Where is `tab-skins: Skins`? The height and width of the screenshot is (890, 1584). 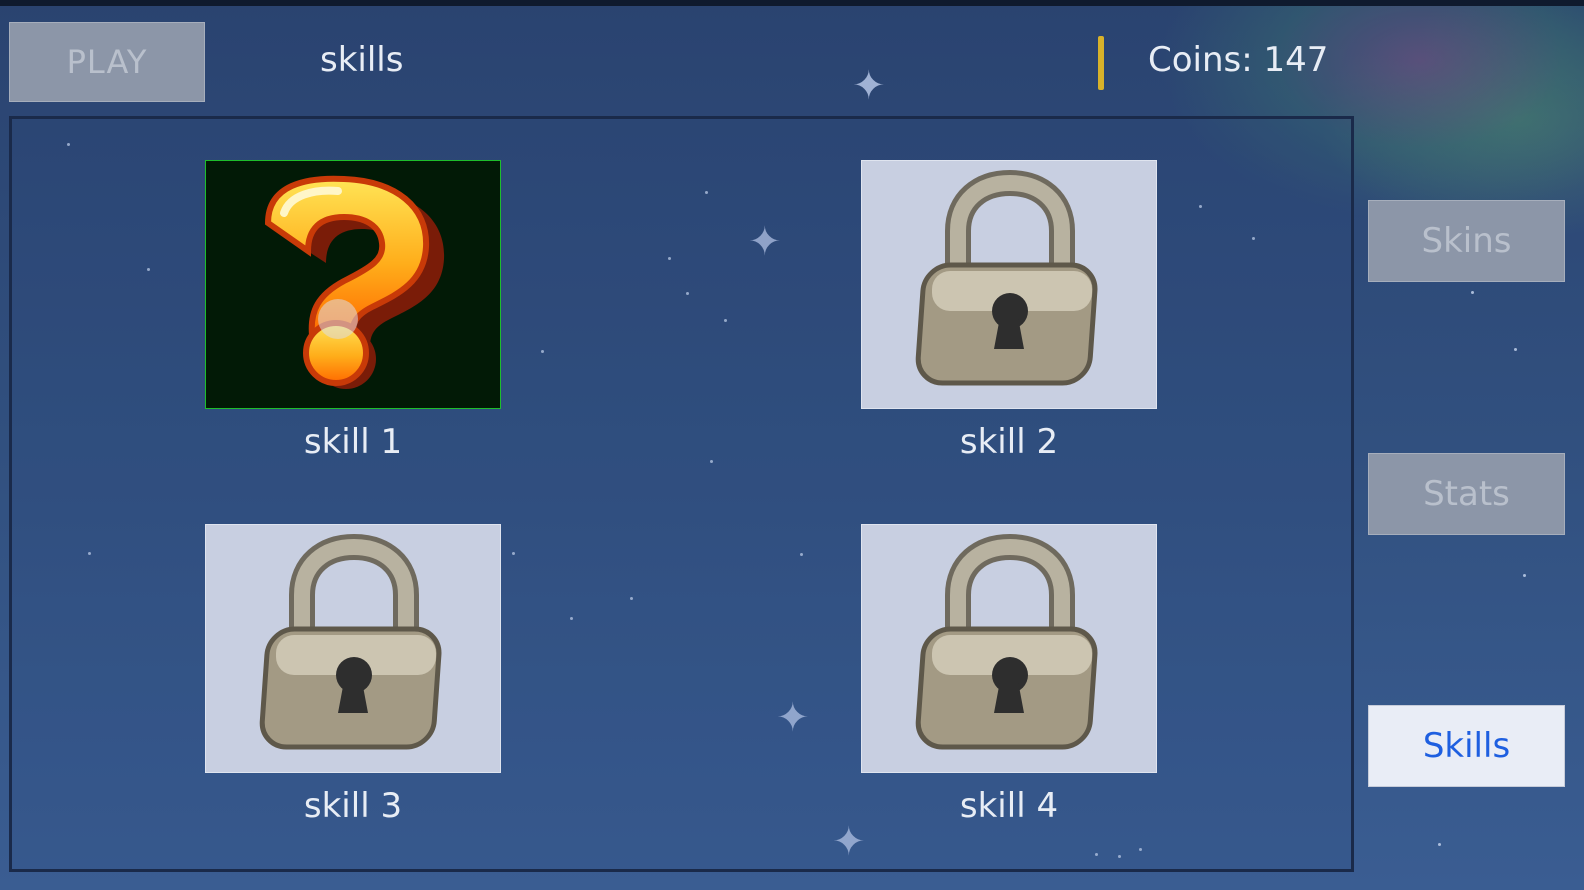
tab-skins: Skins is located at coordinates (1466, 241).